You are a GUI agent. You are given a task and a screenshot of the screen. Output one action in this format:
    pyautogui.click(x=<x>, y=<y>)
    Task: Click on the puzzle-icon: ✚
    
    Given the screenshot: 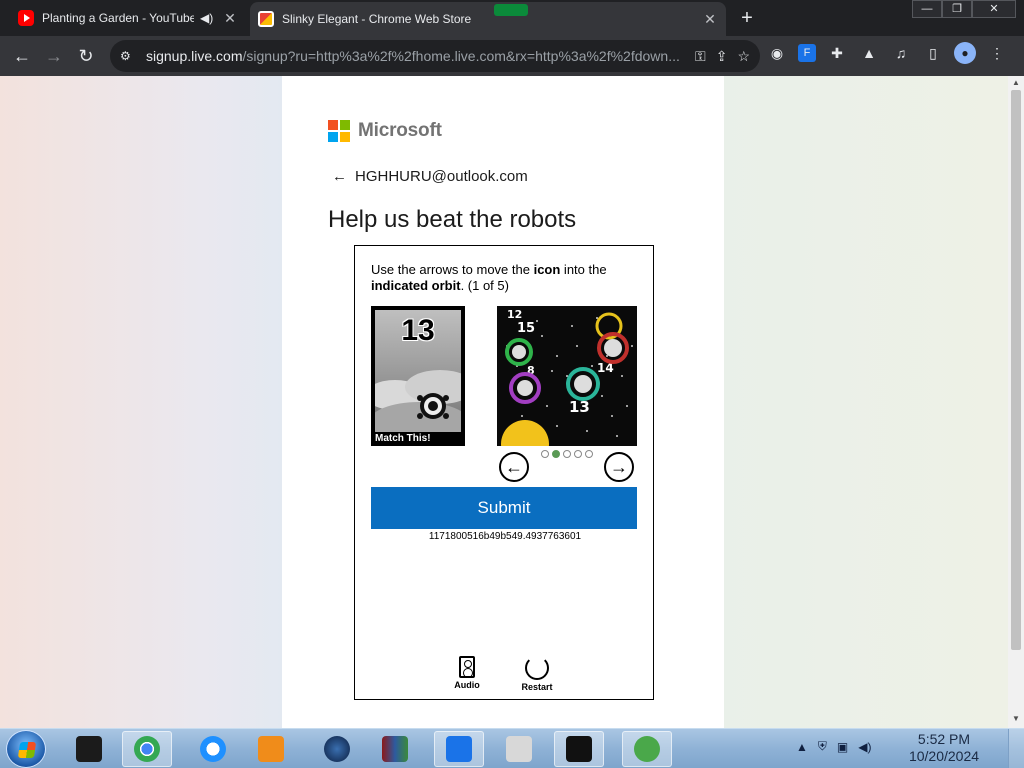 What is the action you would take?
    pyautogui.click(x=837, y=53)
    